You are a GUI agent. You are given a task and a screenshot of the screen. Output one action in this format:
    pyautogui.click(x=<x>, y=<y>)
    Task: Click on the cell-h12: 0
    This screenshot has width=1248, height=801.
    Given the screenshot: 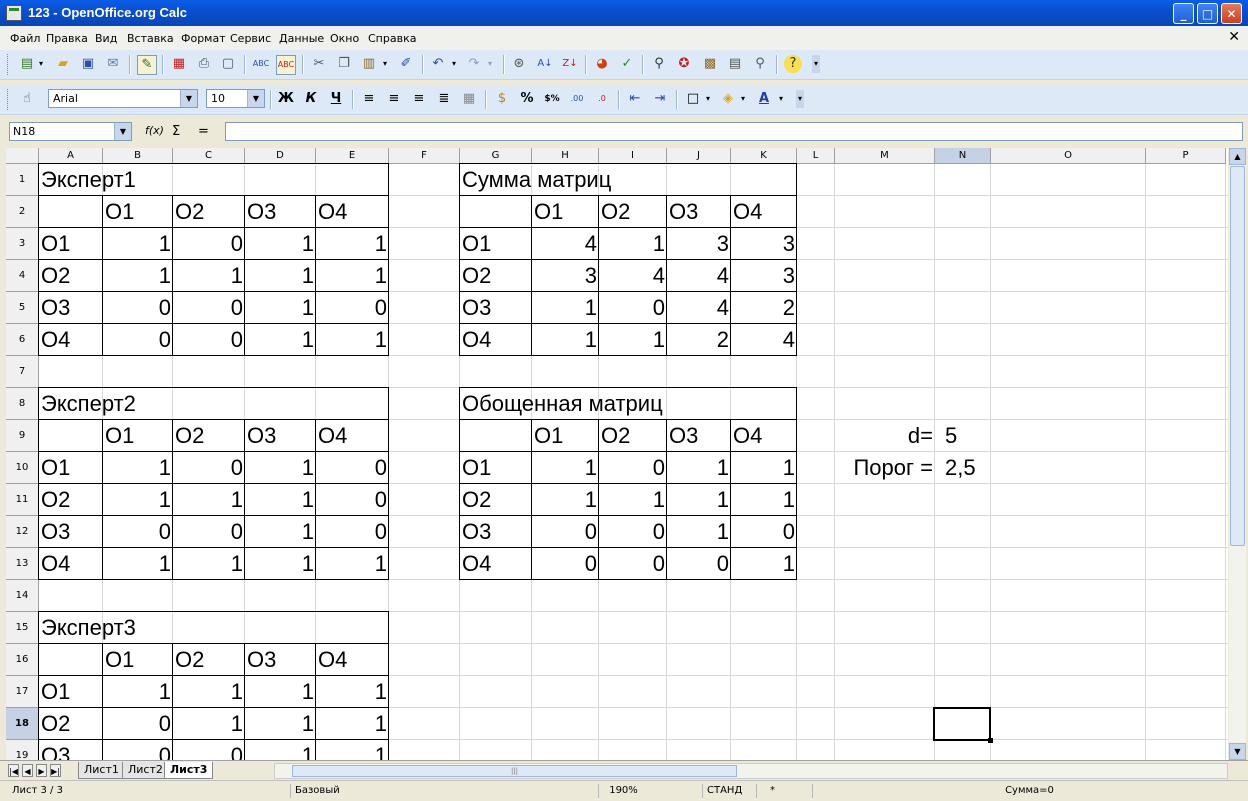 What is the action you would take?
    pyautogui.click(x=565, y=532)
    